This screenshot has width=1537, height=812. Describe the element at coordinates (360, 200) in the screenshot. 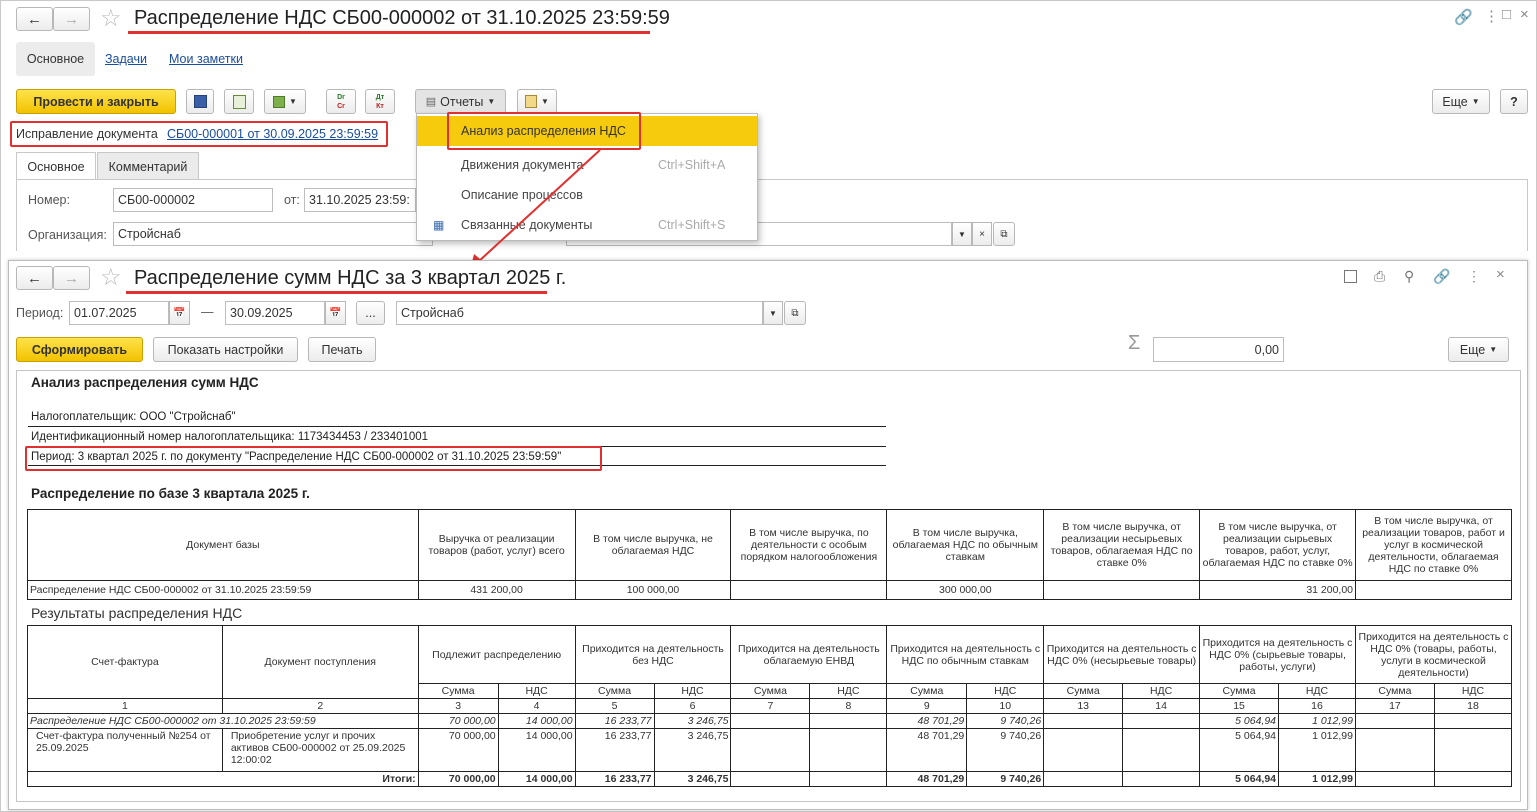

I see `date-field: 31.10.2025 23:59:` at that location.